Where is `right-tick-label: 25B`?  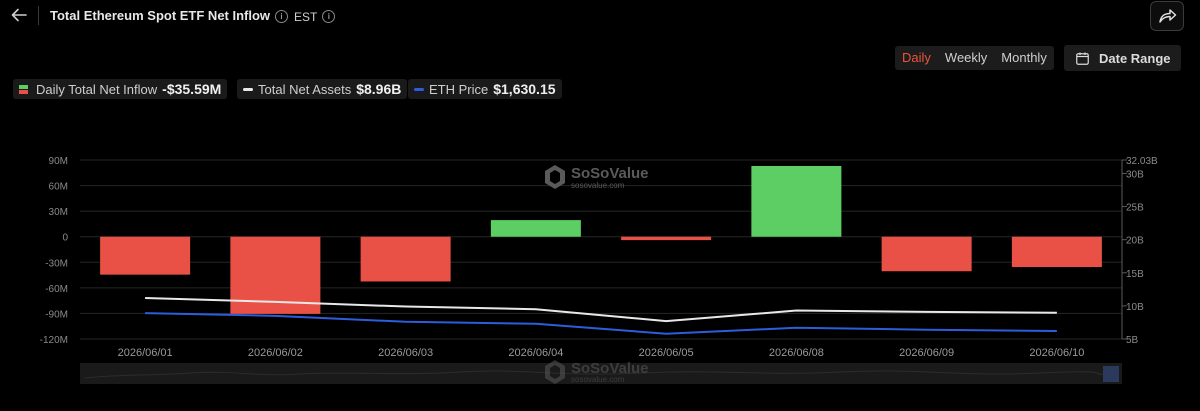 right-tick-label: 25B is located at coordinates (1135, 208).